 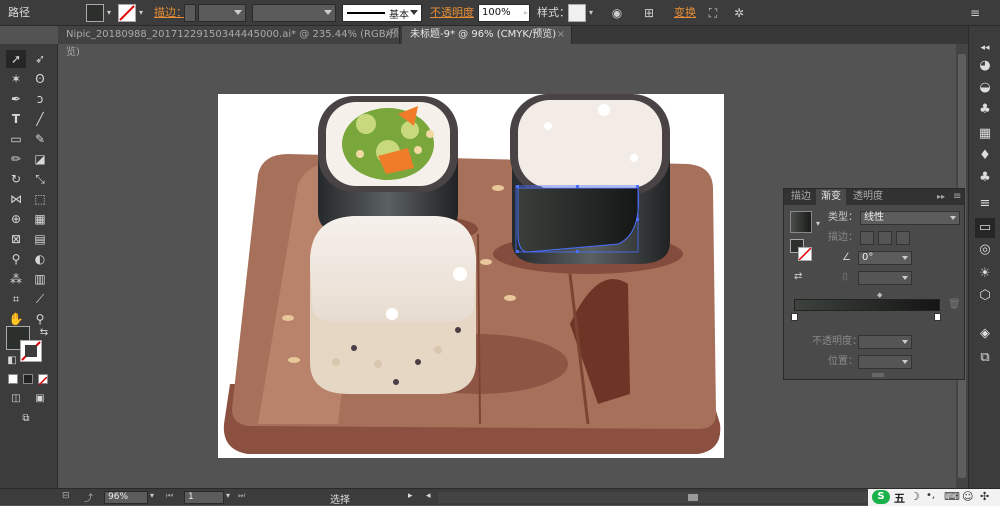 I want to click on stroke-color-box, so click(x=31, y=351).